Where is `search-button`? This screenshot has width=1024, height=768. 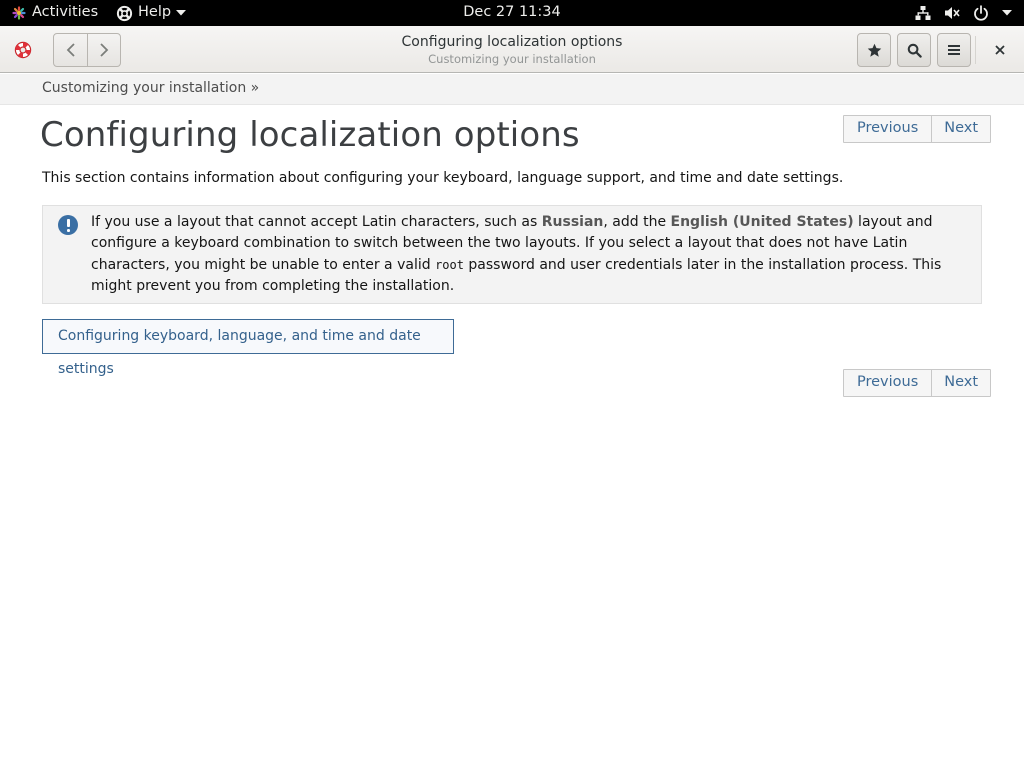
search-button is located at coordinates (914, 50).